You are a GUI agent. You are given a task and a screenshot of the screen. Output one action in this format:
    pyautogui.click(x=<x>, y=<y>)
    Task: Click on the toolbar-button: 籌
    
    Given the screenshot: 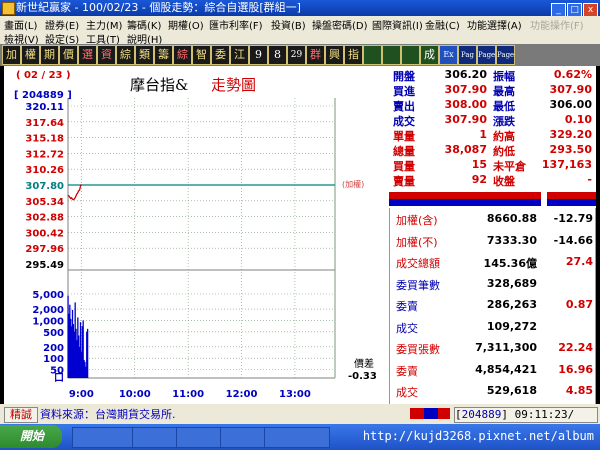 What is the action you would take?
    pyautogui.click(x=163, y=55)
    